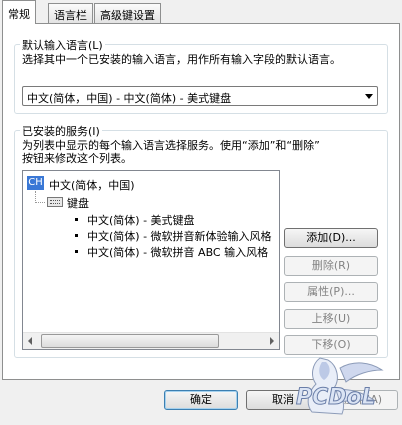 This screenshot has height=425, width=402. I want to click on tab-language-bar: 语言栏, so click(70, 13).